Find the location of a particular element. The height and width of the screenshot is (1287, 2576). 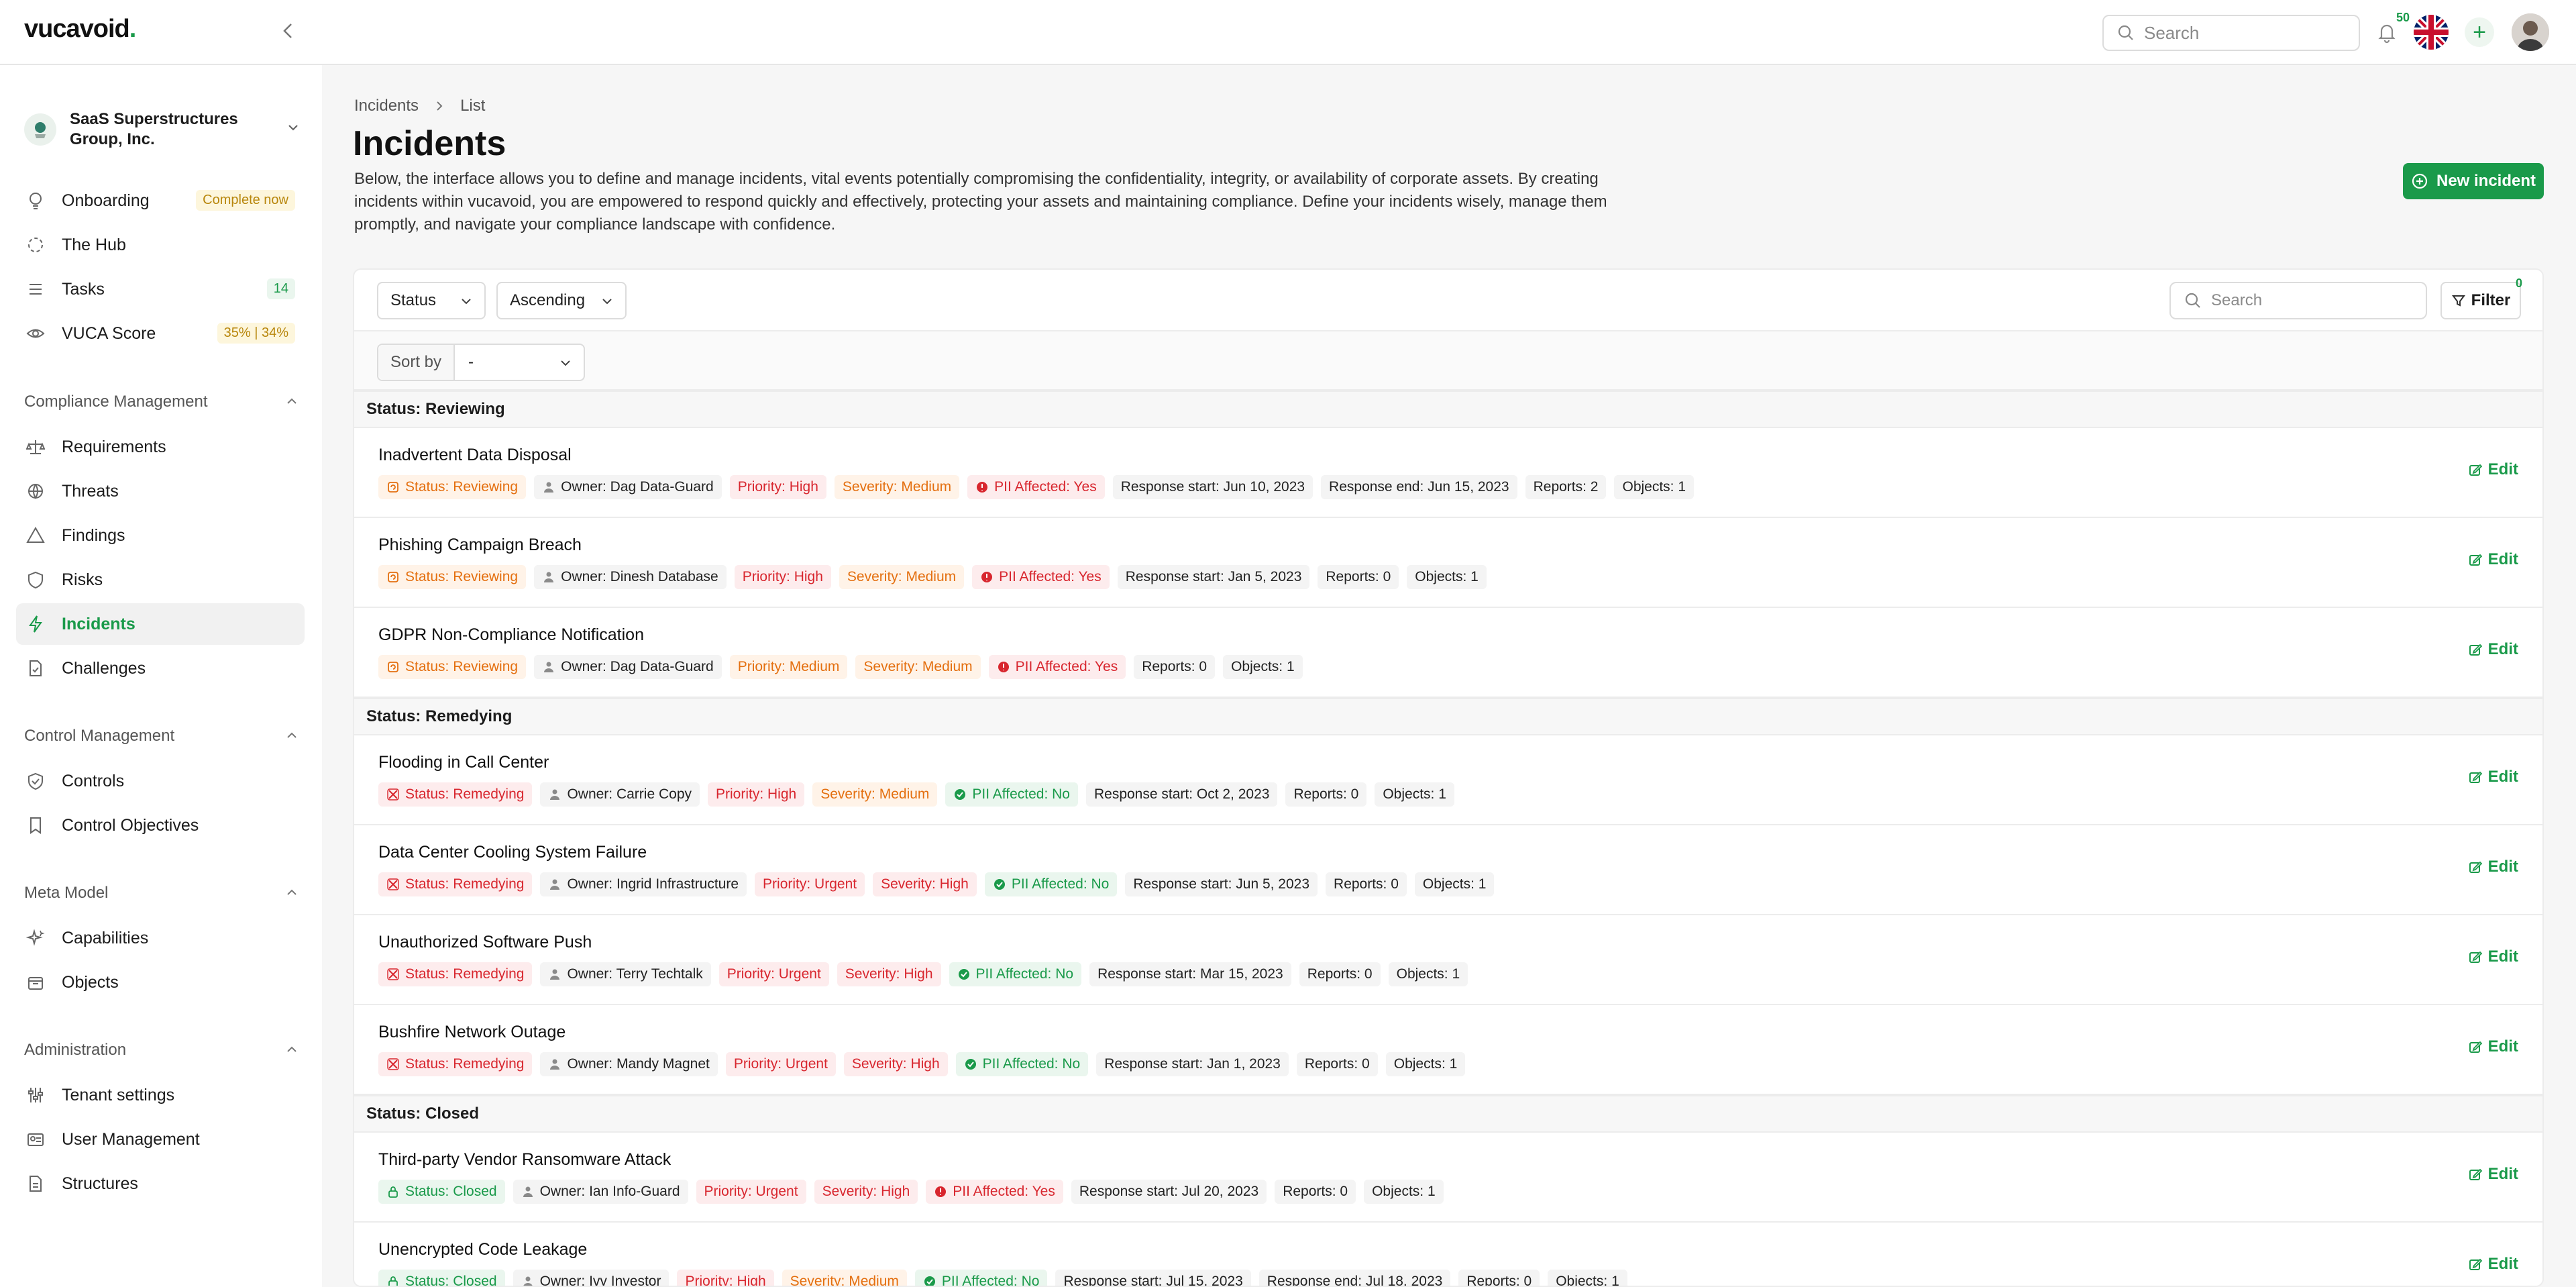

add-icon: + is located at coordinates (2479, 32).